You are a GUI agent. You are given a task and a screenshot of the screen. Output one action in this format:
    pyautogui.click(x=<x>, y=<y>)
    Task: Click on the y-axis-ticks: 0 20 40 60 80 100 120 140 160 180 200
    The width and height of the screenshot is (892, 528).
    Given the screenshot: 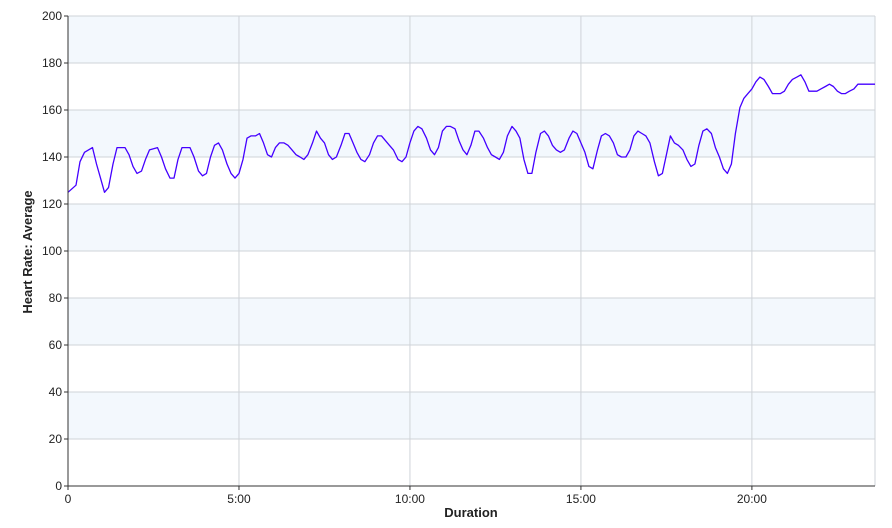 What is the action you would take?
    pyautogui.click(x=55, y=251)
    